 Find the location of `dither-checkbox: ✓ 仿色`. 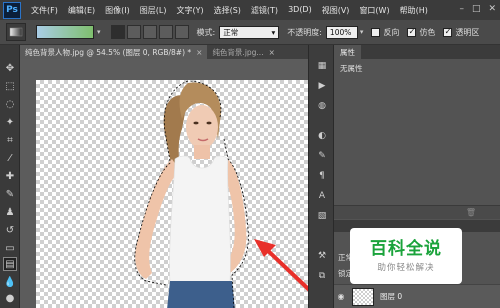

dither-checkbox: ✓ 仿色 is located at coordinates (421, 32).